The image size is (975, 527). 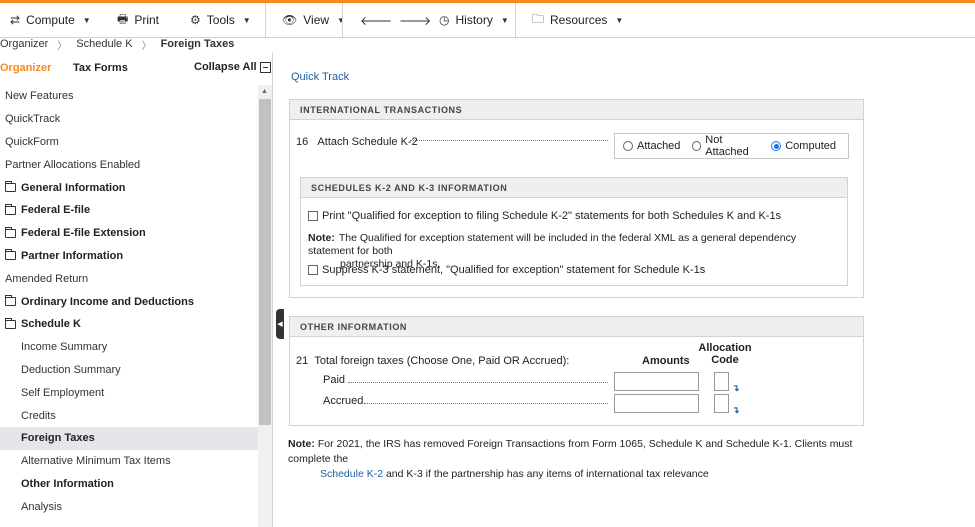 What do you see at coordinates (33, 119) in the screenshot?
I see `sidebar-item-label: QuickTrack` at bounding box center [33, 119].